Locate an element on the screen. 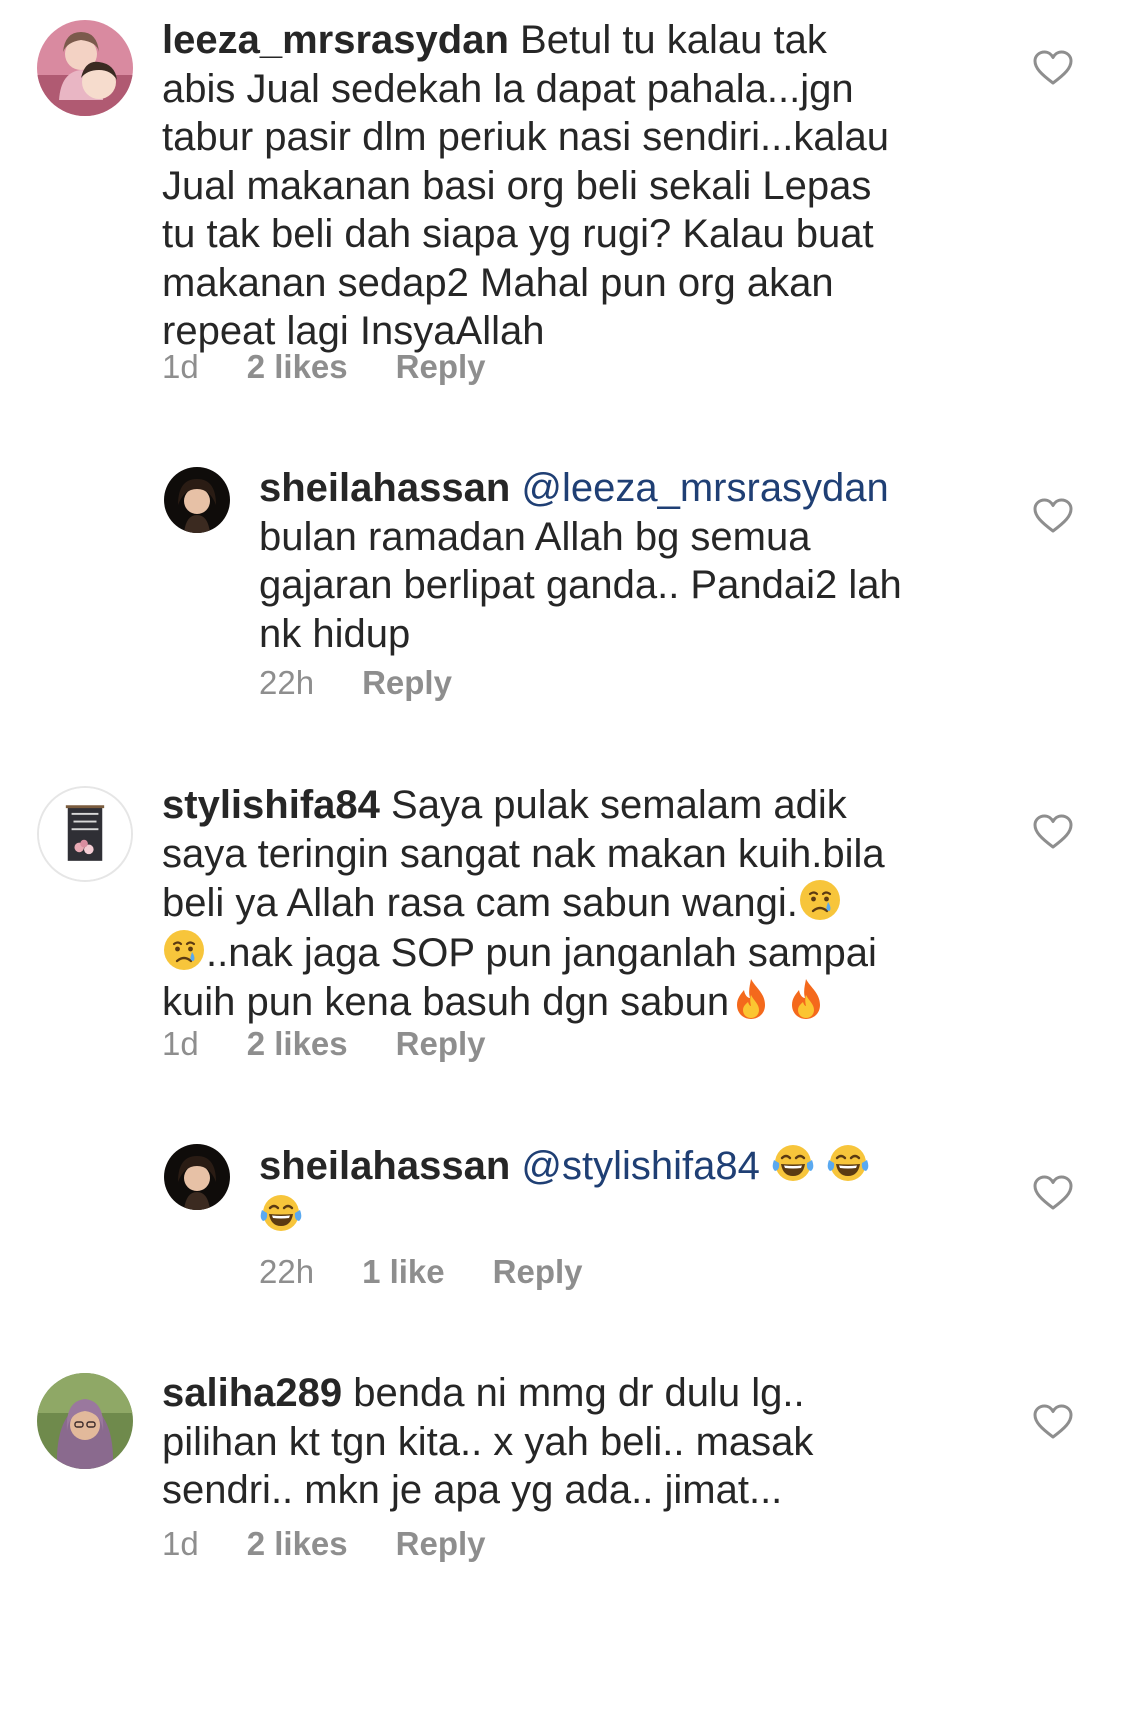  mention-link: @stylishifa84 is located at coordinates (640, 1166).